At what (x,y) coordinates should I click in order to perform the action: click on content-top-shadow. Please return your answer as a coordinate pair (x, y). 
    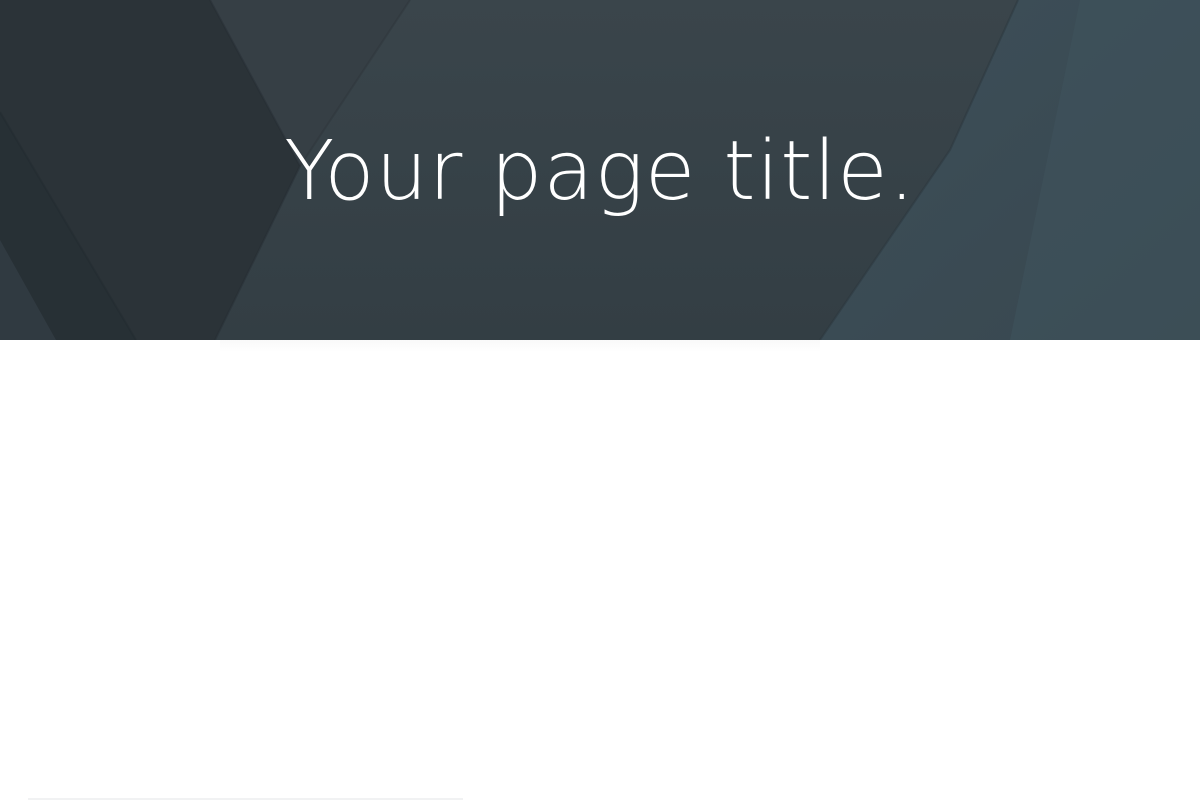
    Looking at the image, I should click on (520, 346).